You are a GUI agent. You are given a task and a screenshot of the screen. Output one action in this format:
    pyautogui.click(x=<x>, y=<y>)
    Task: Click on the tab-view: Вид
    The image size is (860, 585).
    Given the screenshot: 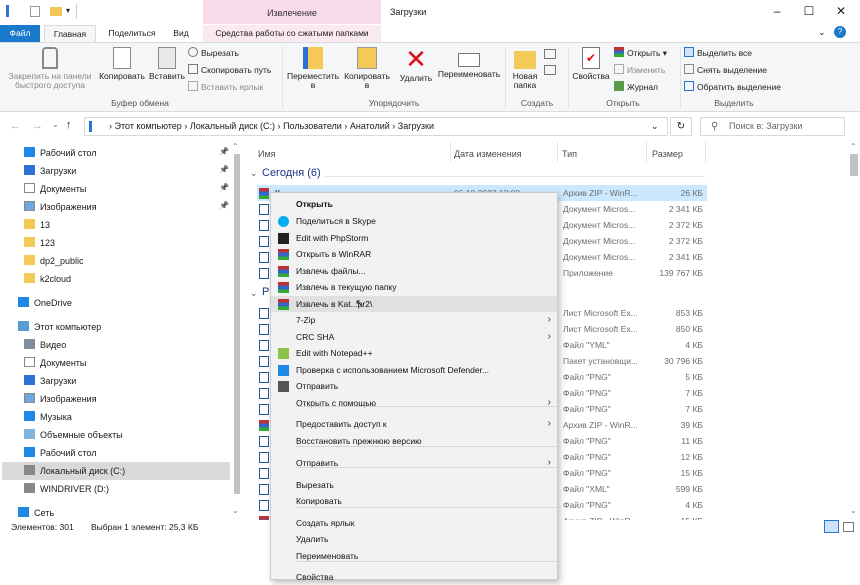 What is the action you would take?
    pyautogui.click(x=181, y=33)
    